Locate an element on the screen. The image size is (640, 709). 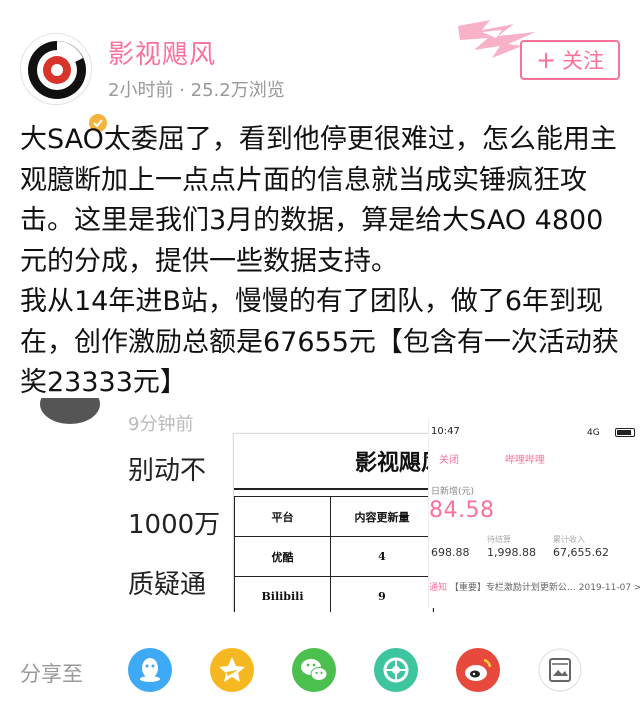
signal-icon: 4G is located at coordinates (593, 433).